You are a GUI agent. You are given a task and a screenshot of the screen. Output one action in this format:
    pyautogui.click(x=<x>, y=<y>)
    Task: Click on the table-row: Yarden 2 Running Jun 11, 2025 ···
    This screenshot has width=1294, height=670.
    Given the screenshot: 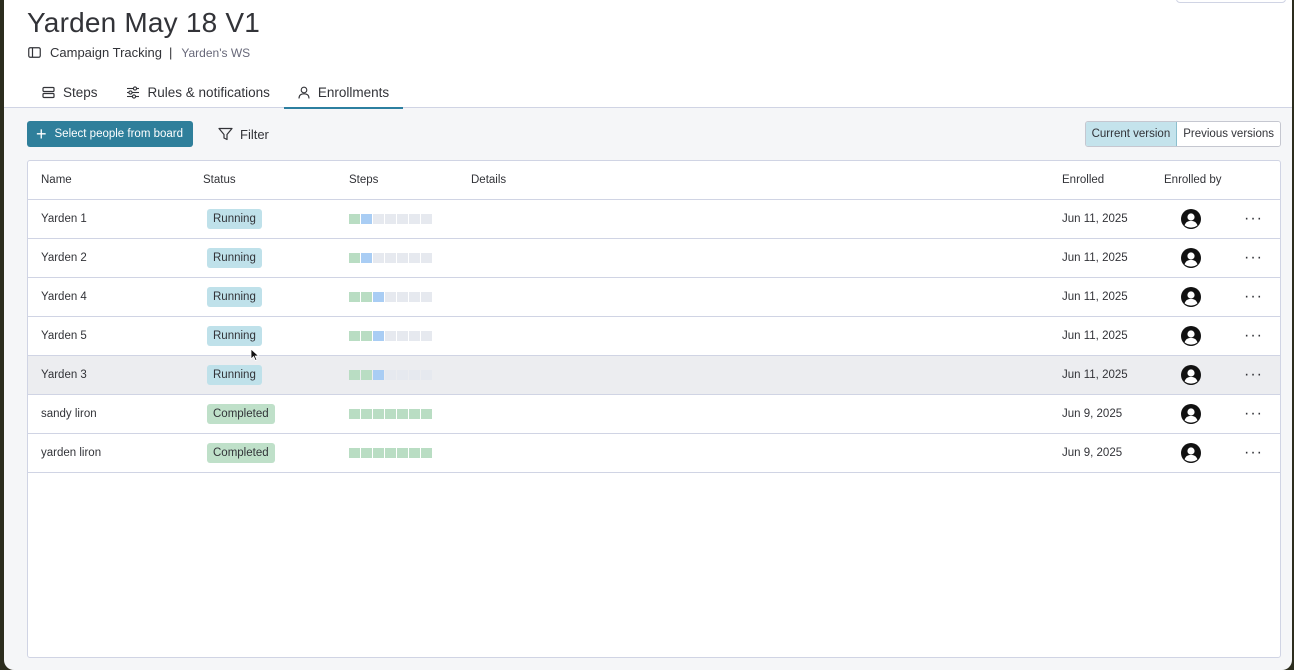 What is the action you would take?
    pyautogui.click(x=654, y=258)
    